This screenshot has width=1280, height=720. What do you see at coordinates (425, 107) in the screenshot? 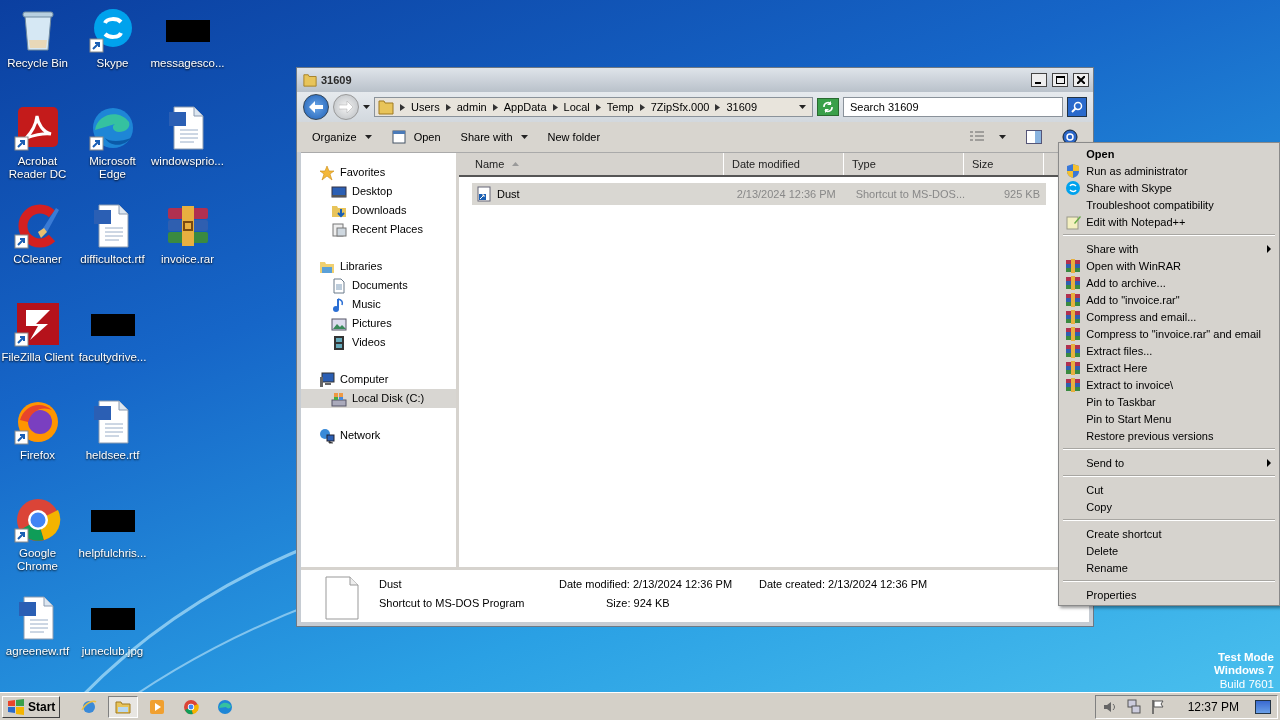
I see `breadcrumb-item: Users` at bounding box center [425, 107].